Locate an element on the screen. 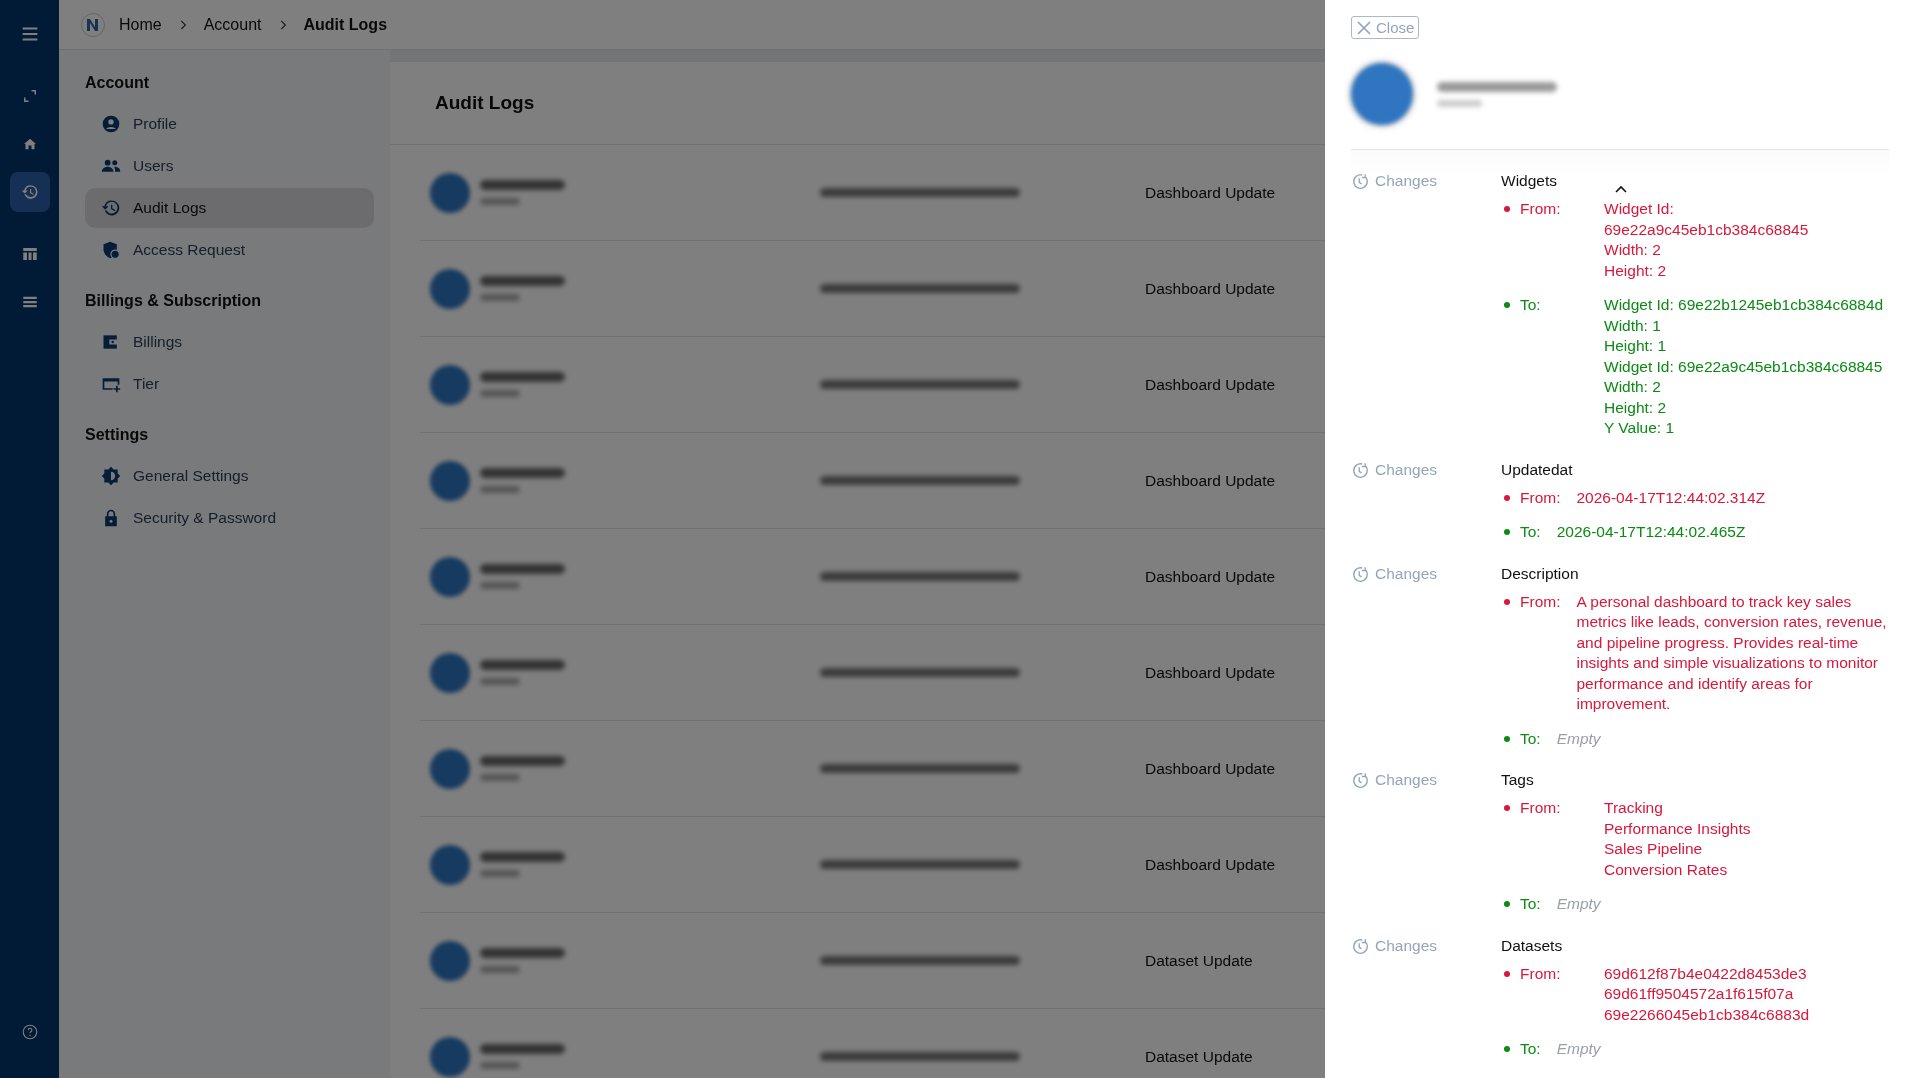 The width and height of the screenshot is (1919, 1078). field-name: Updatedat is located at coordinates (1537, 469).